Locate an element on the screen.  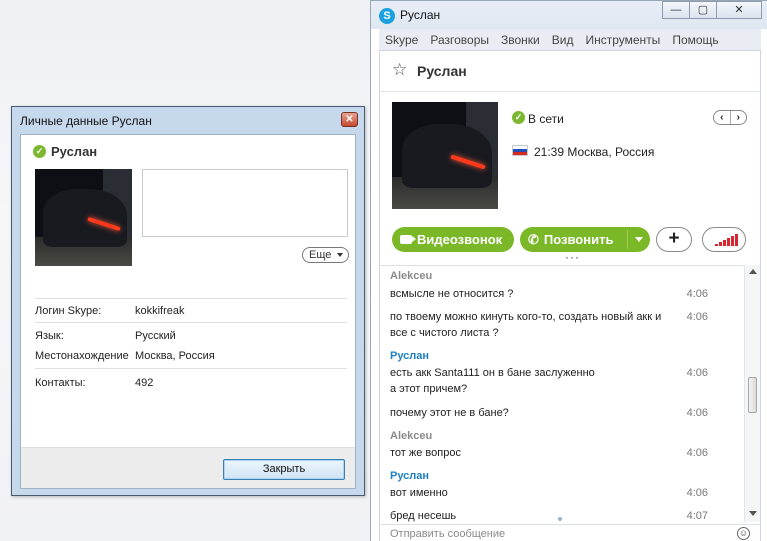
message-text: тот же вопрос is located at coordinates (425, 453).